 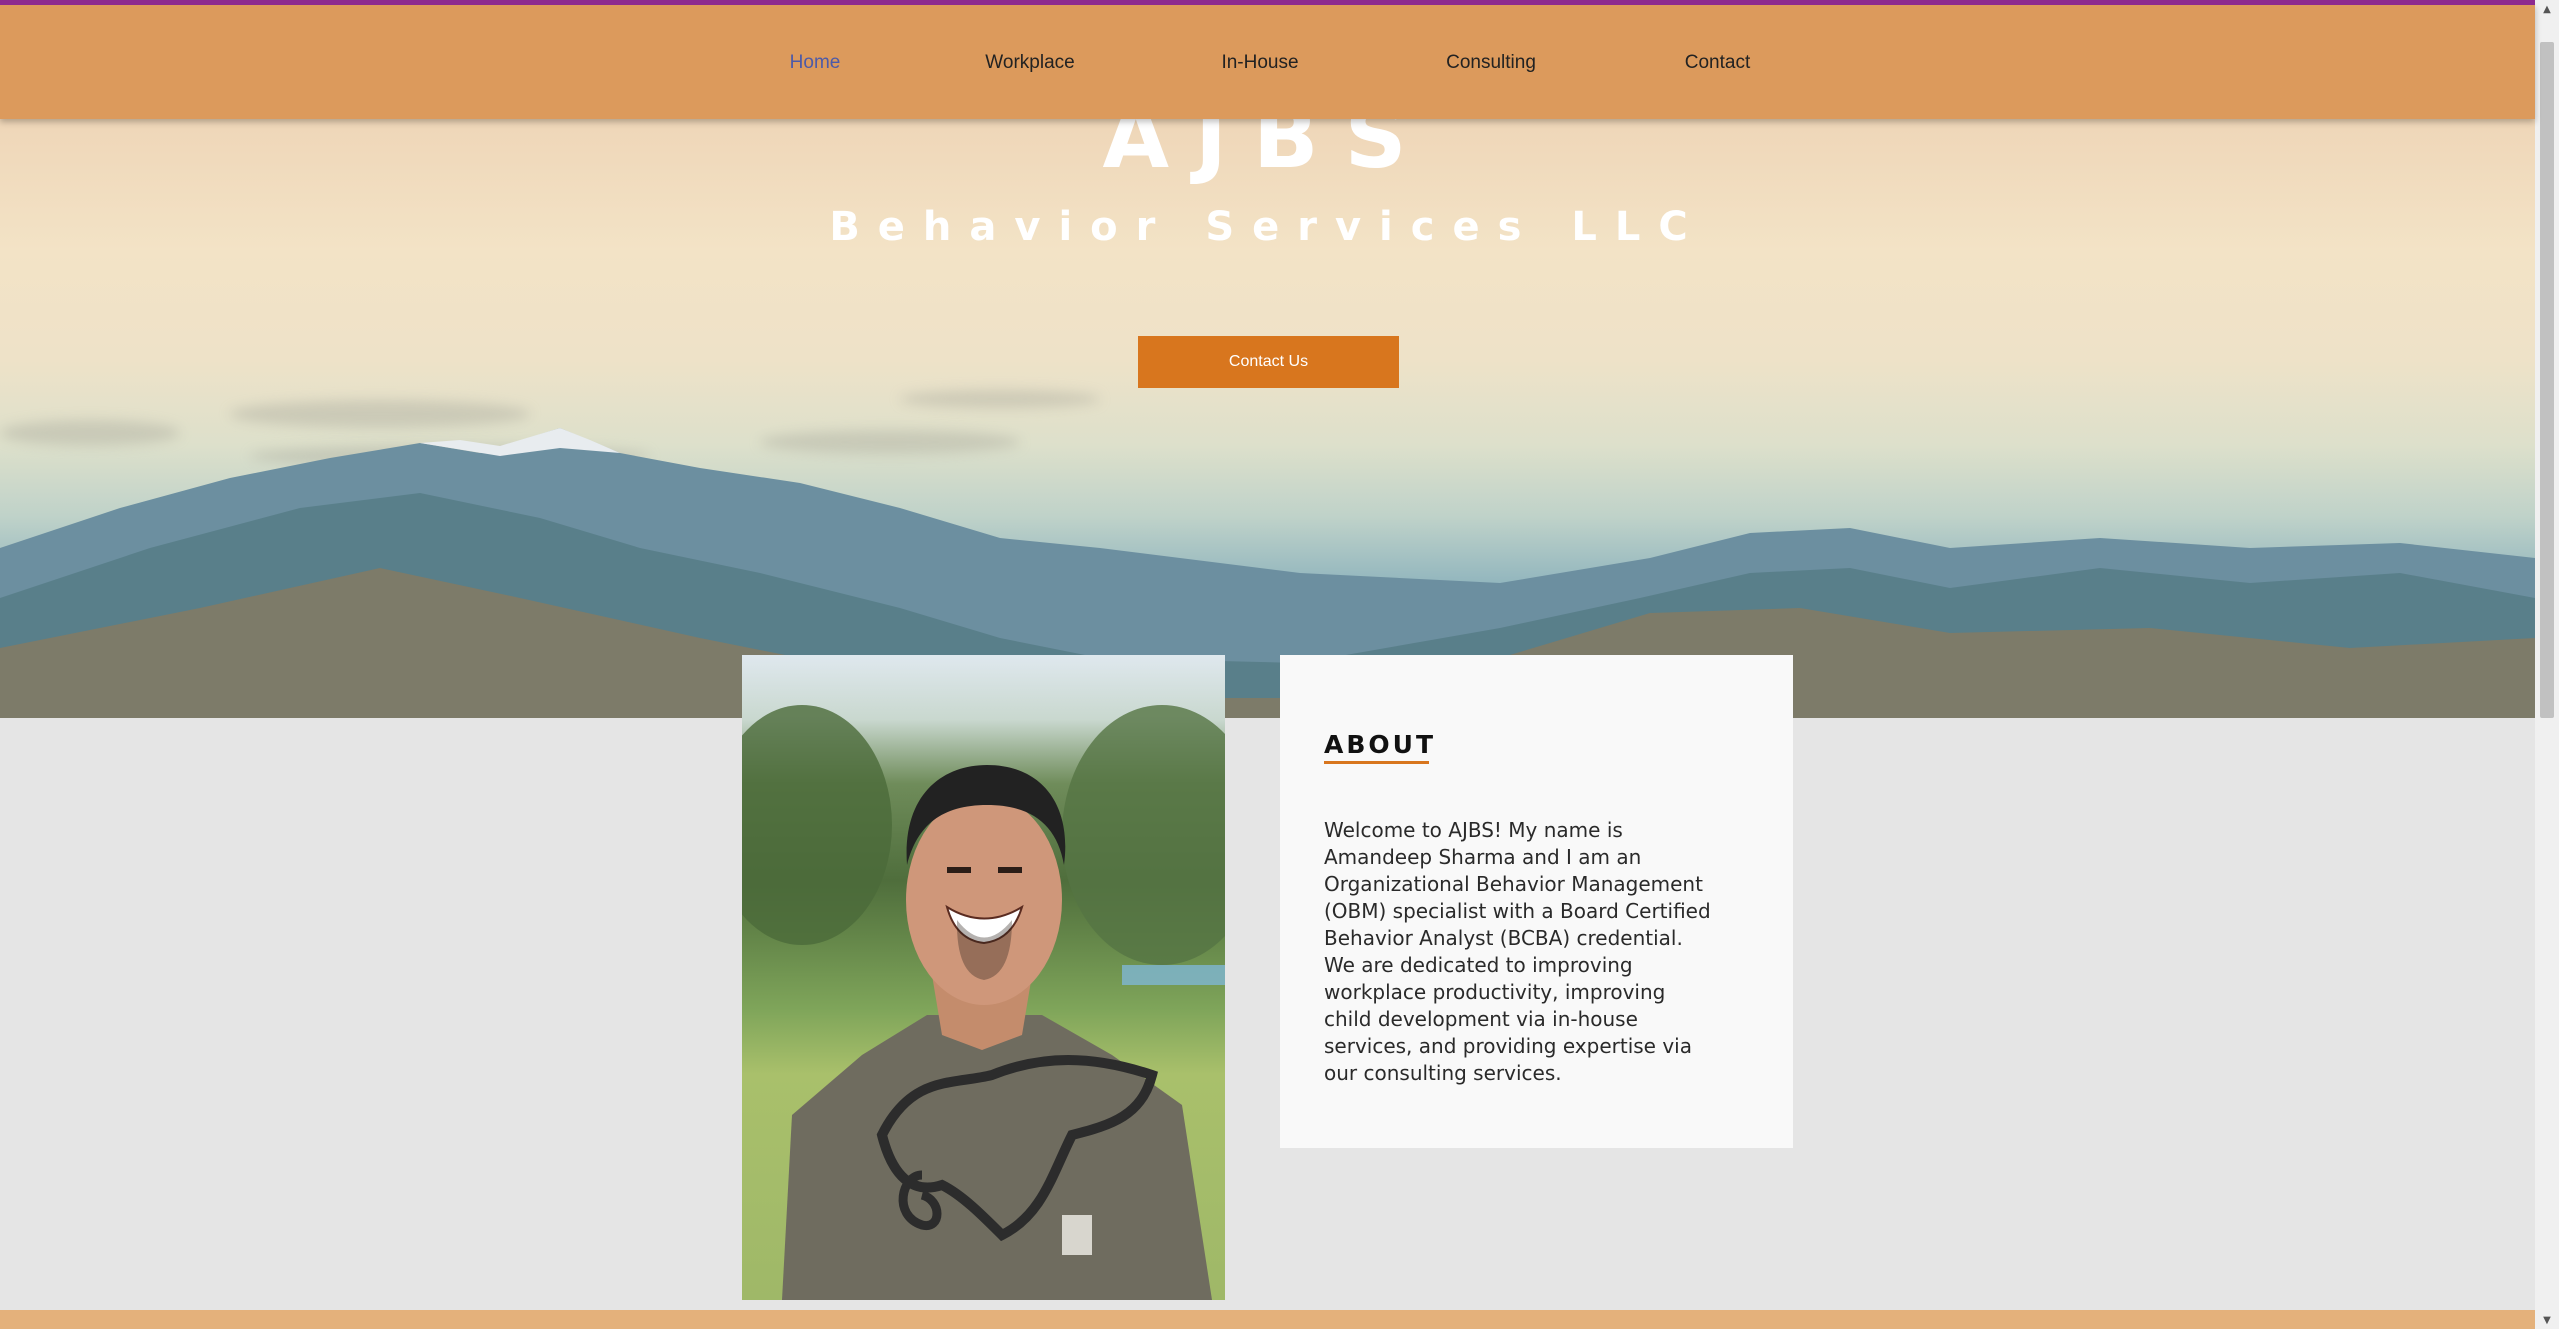 What do you see at coordinates (1267, 1319) in the screenshot?
I see `footer-strip` at bounding box center [1267, 1319].